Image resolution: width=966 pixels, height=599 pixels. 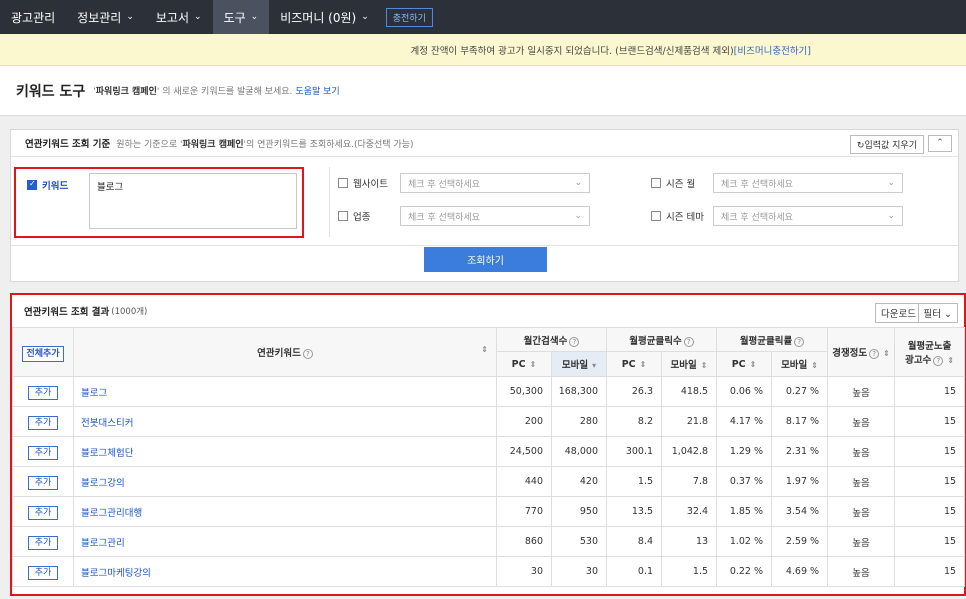 I want to click on filter-button: 필터 ⌄, so click(x=937, y=313).